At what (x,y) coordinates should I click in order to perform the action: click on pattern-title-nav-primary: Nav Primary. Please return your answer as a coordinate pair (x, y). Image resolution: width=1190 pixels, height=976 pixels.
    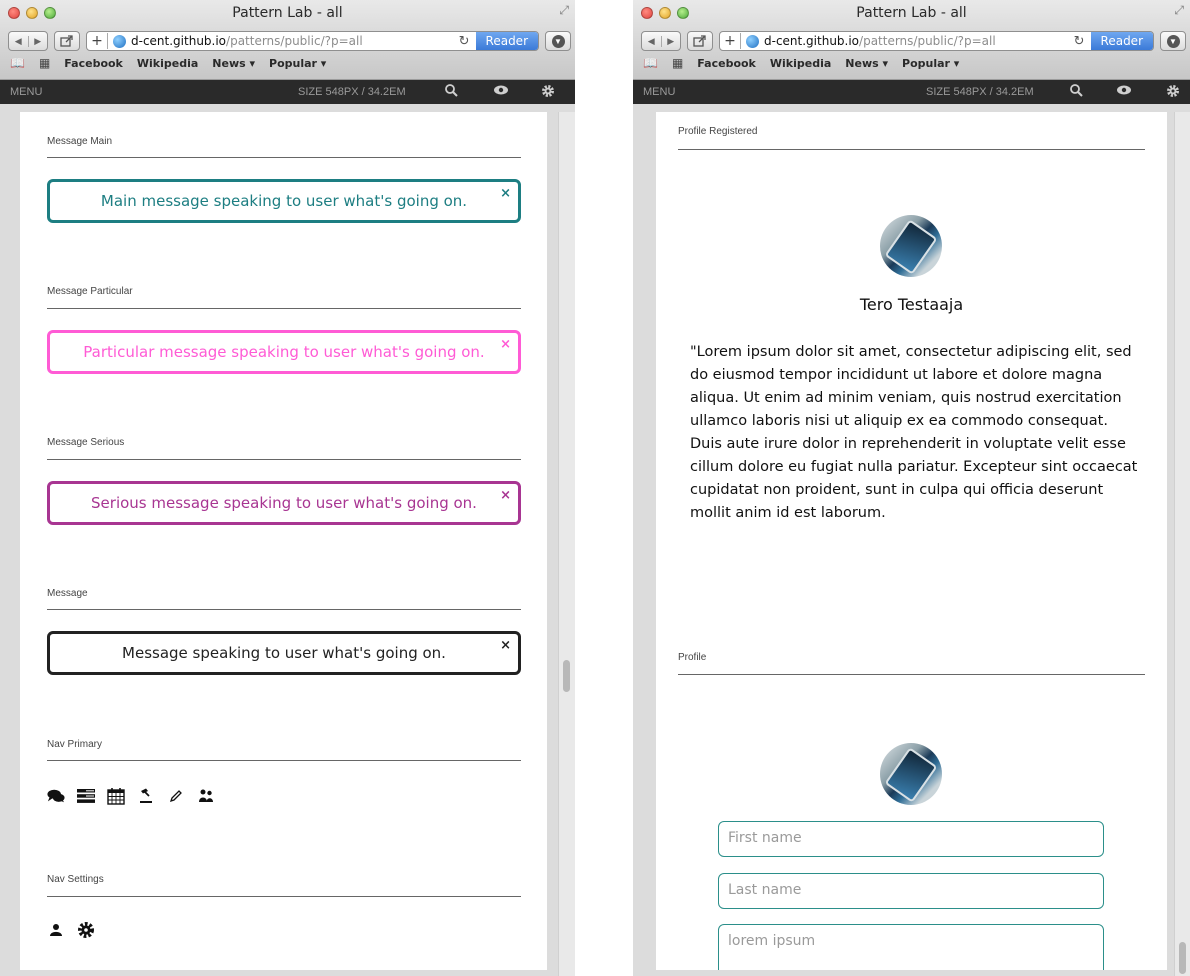
    Looking at the image, I should click on (75, 744).